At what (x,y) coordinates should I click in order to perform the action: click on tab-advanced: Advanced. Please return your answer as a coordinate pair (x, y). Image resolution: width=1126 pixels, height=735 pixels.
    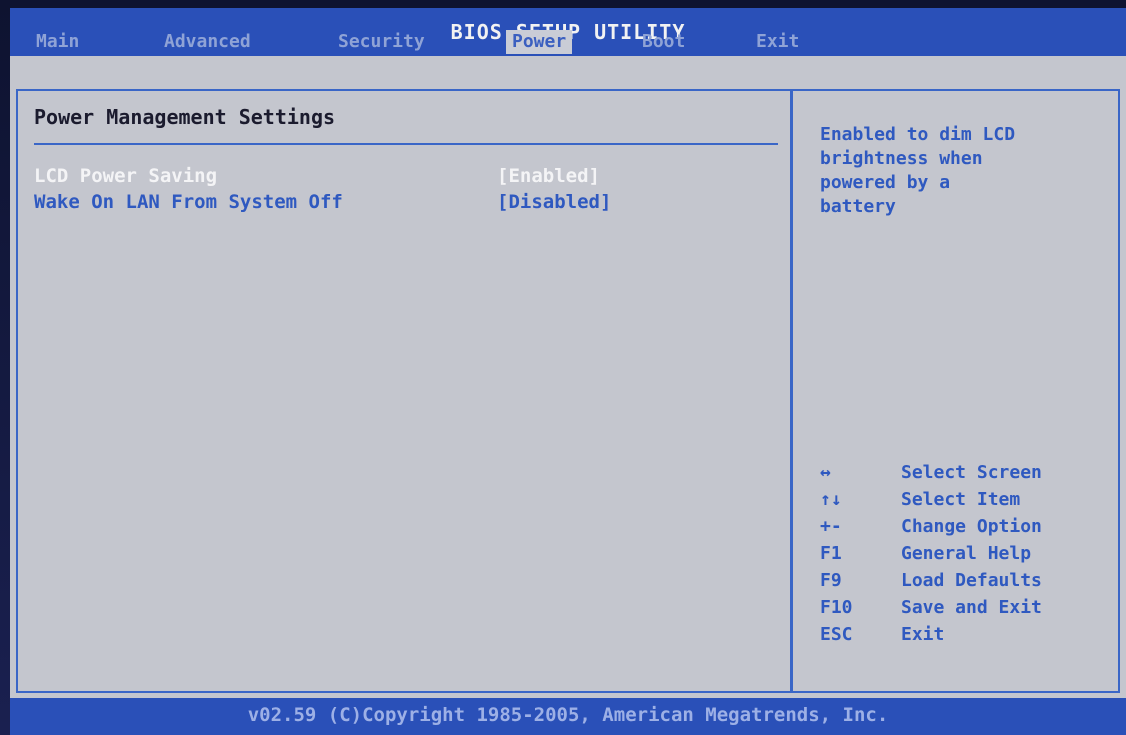
    Looking at the image, I should click on (207, 42).